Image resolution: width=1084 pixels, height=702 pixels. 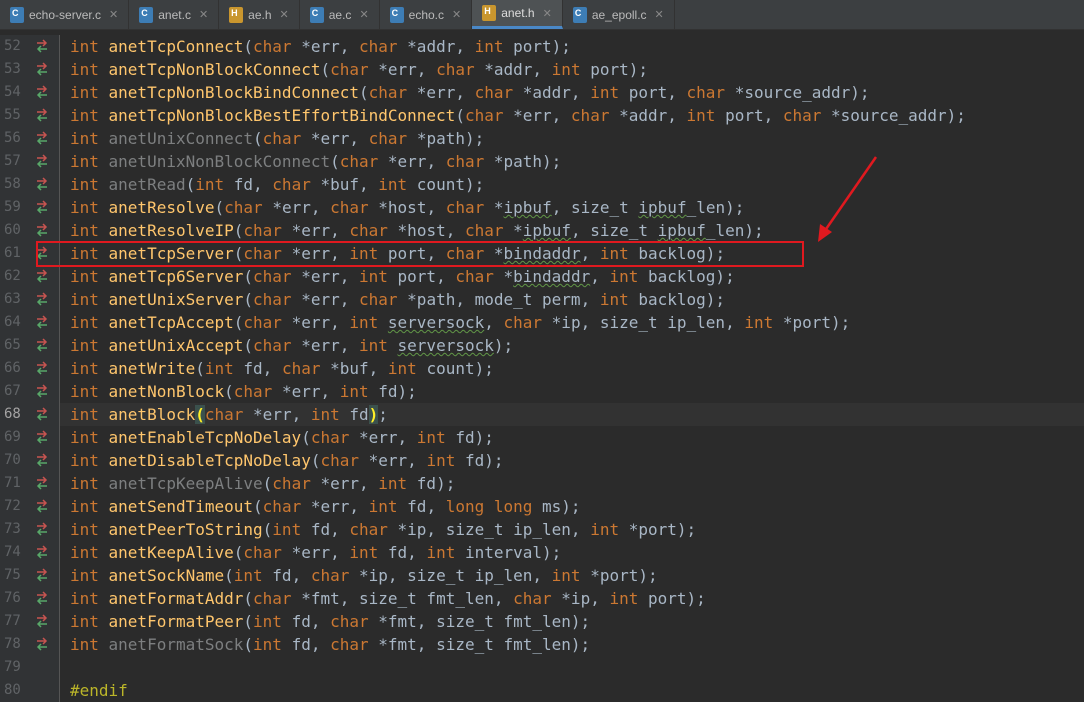 I want to click on code-line: 67 int anetNonBlock(char *err, int fd);, so click(x=542, y=391).